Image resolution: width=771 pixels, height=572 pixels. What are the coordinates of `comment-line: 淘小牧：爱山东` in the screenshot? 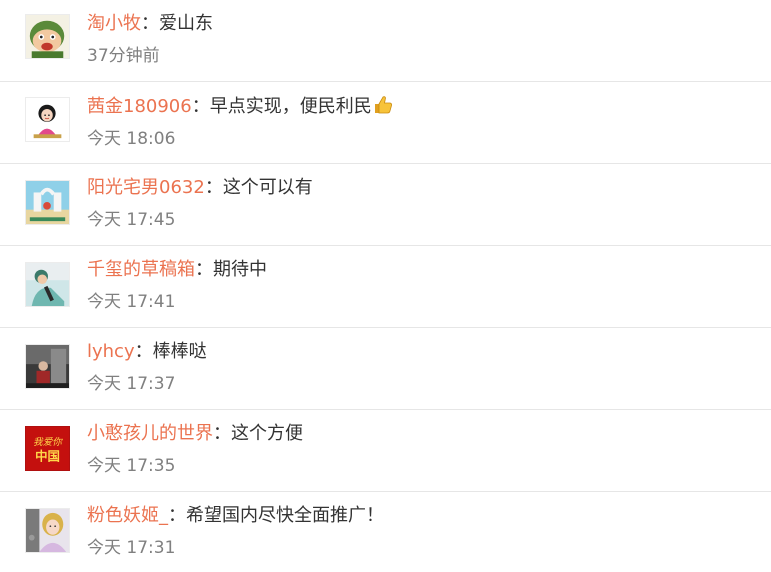 It's located at (150, 24).